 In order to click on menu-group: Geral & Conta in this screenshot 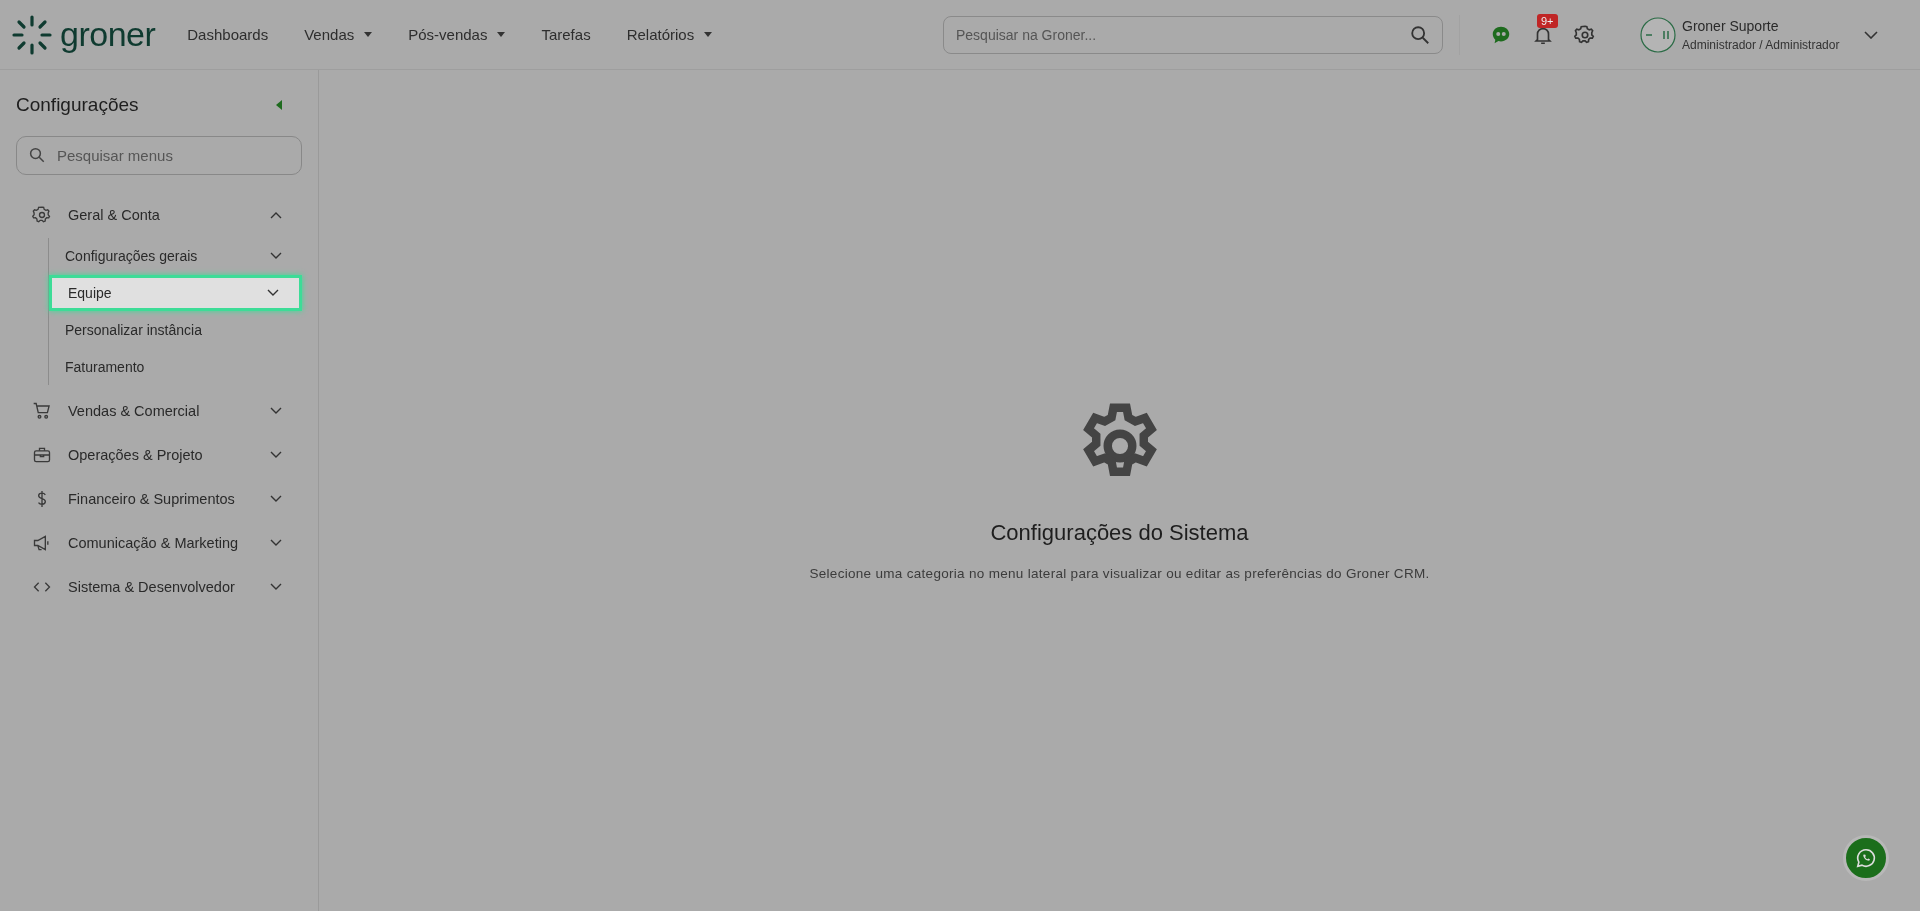, I will do `click(159, 215)`.